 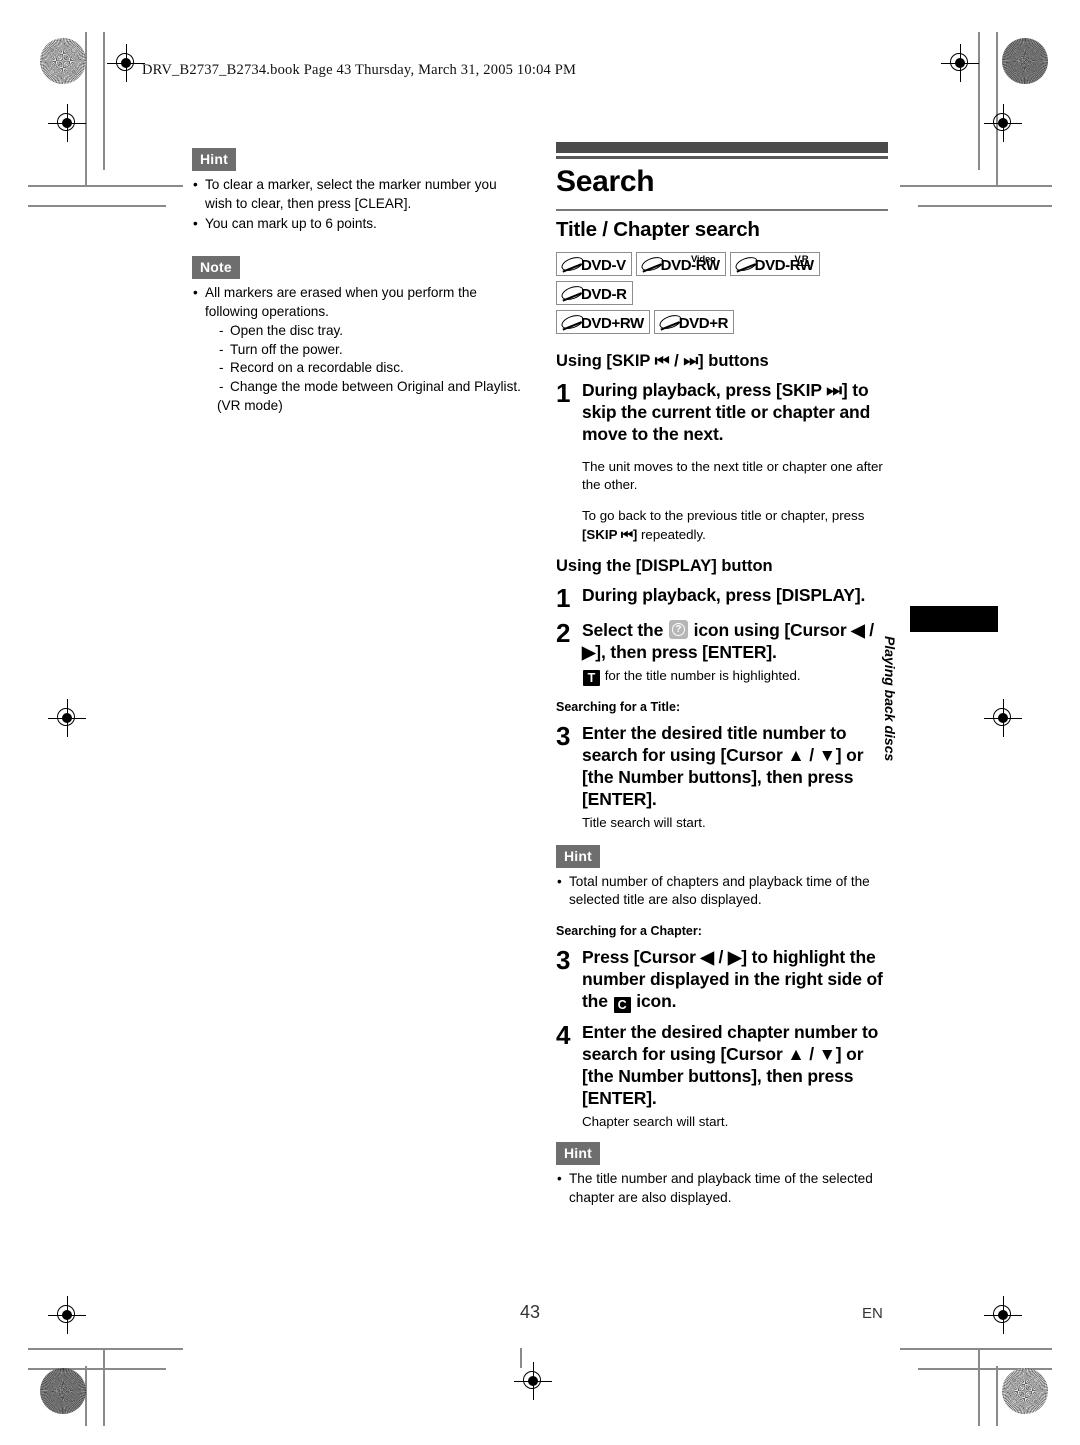 What do you see at coordinates (603, 265) in the screenshot?
I see `disc-badge-label: DVD-V` at bounding box center [603, 265].